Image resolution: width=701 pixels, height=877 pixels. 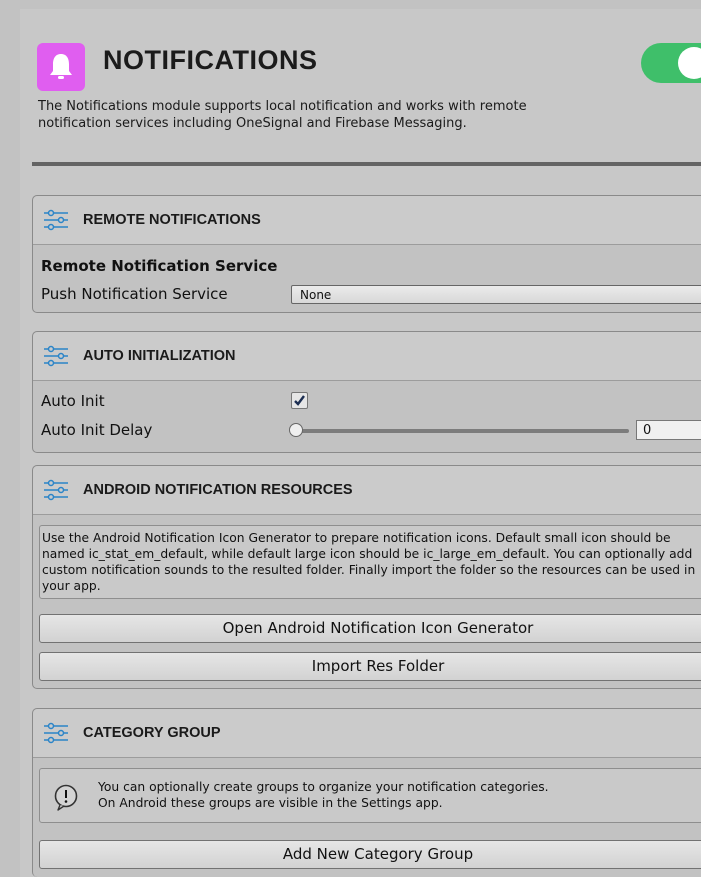 What do you see at coordinates (66, 797) in the screenshot?
I see `info-exclamation-icon` at bounding box center [66, 797].